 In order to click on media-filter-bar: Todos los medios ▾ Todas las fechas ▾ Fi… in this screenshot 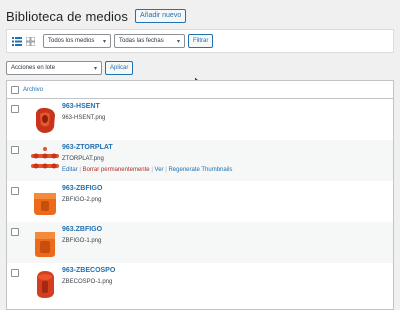, I will do `click(200, 41)`.